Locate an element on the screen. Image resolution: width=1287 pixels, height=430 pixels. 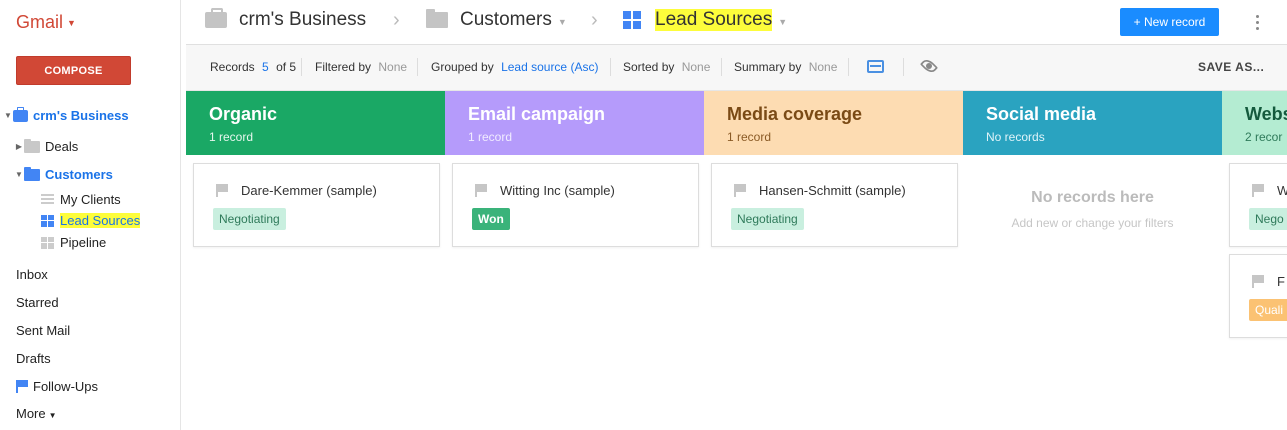
column-count: No records is located at coordinates (1015, 137).